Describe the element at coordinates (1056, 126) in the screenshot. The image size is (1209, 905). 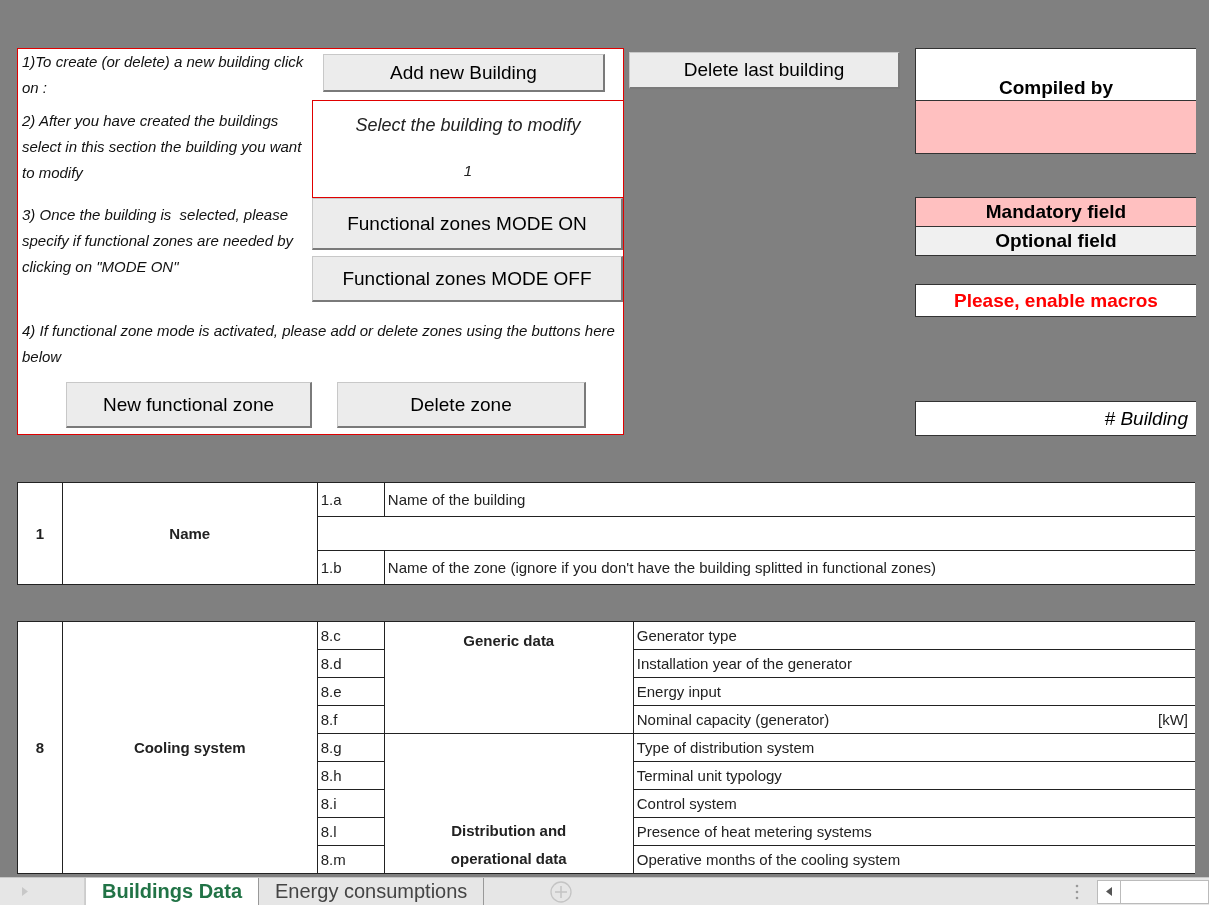
I see `compiled-by-field` at that location.